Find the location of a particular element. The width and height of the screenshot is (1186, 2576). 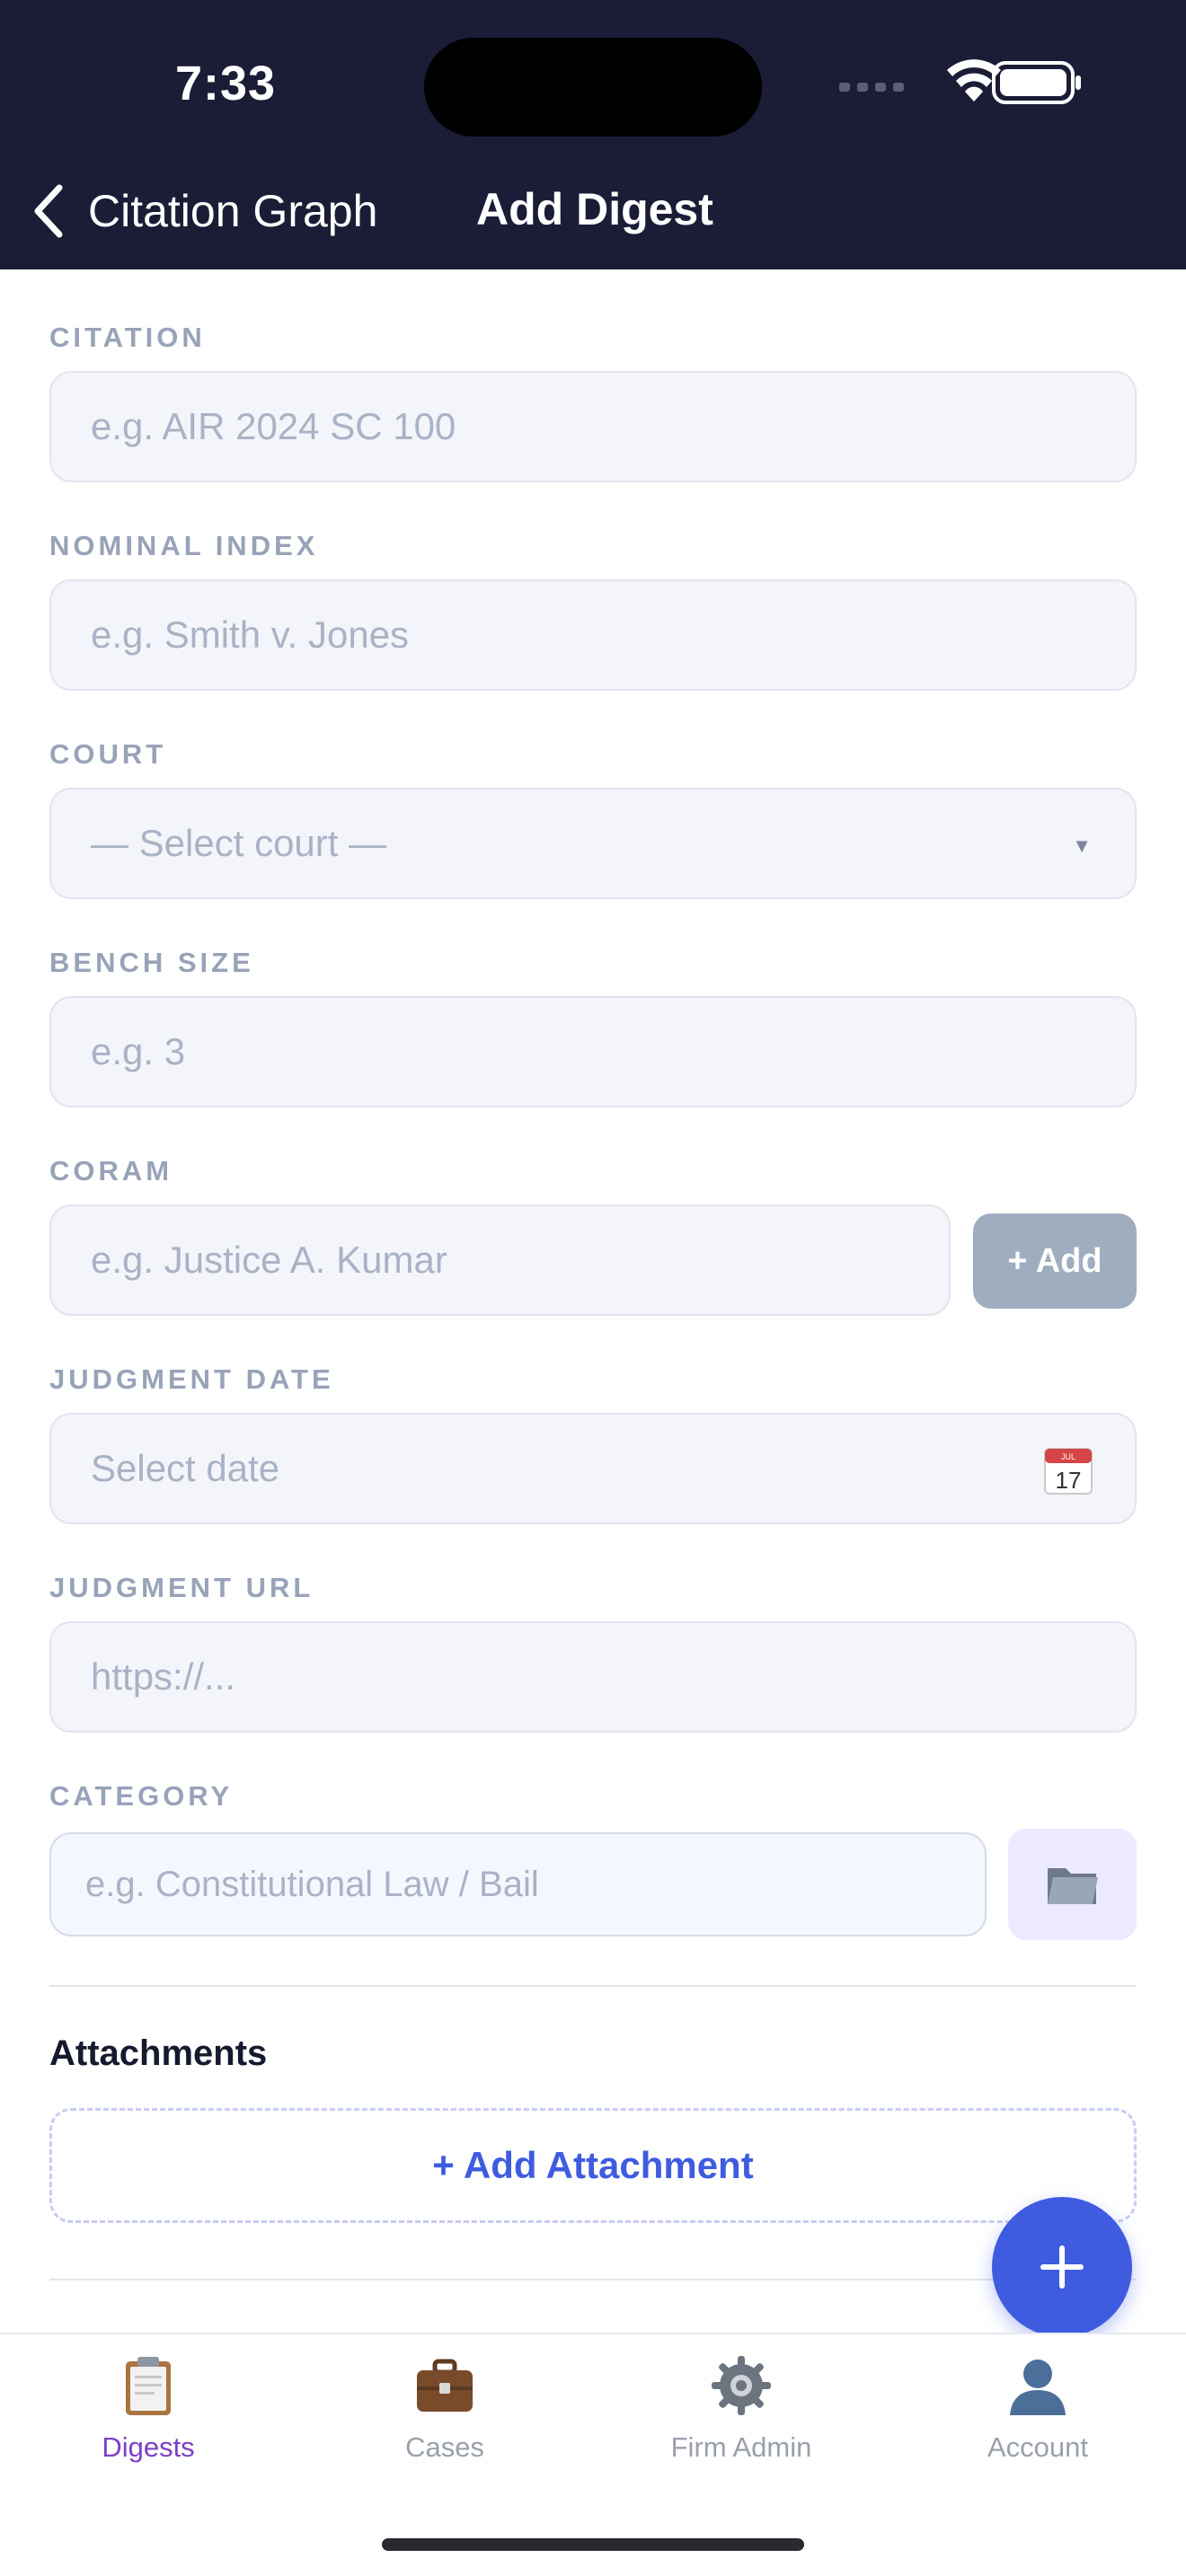

battery-icon is located at coordinates (1036, 82).